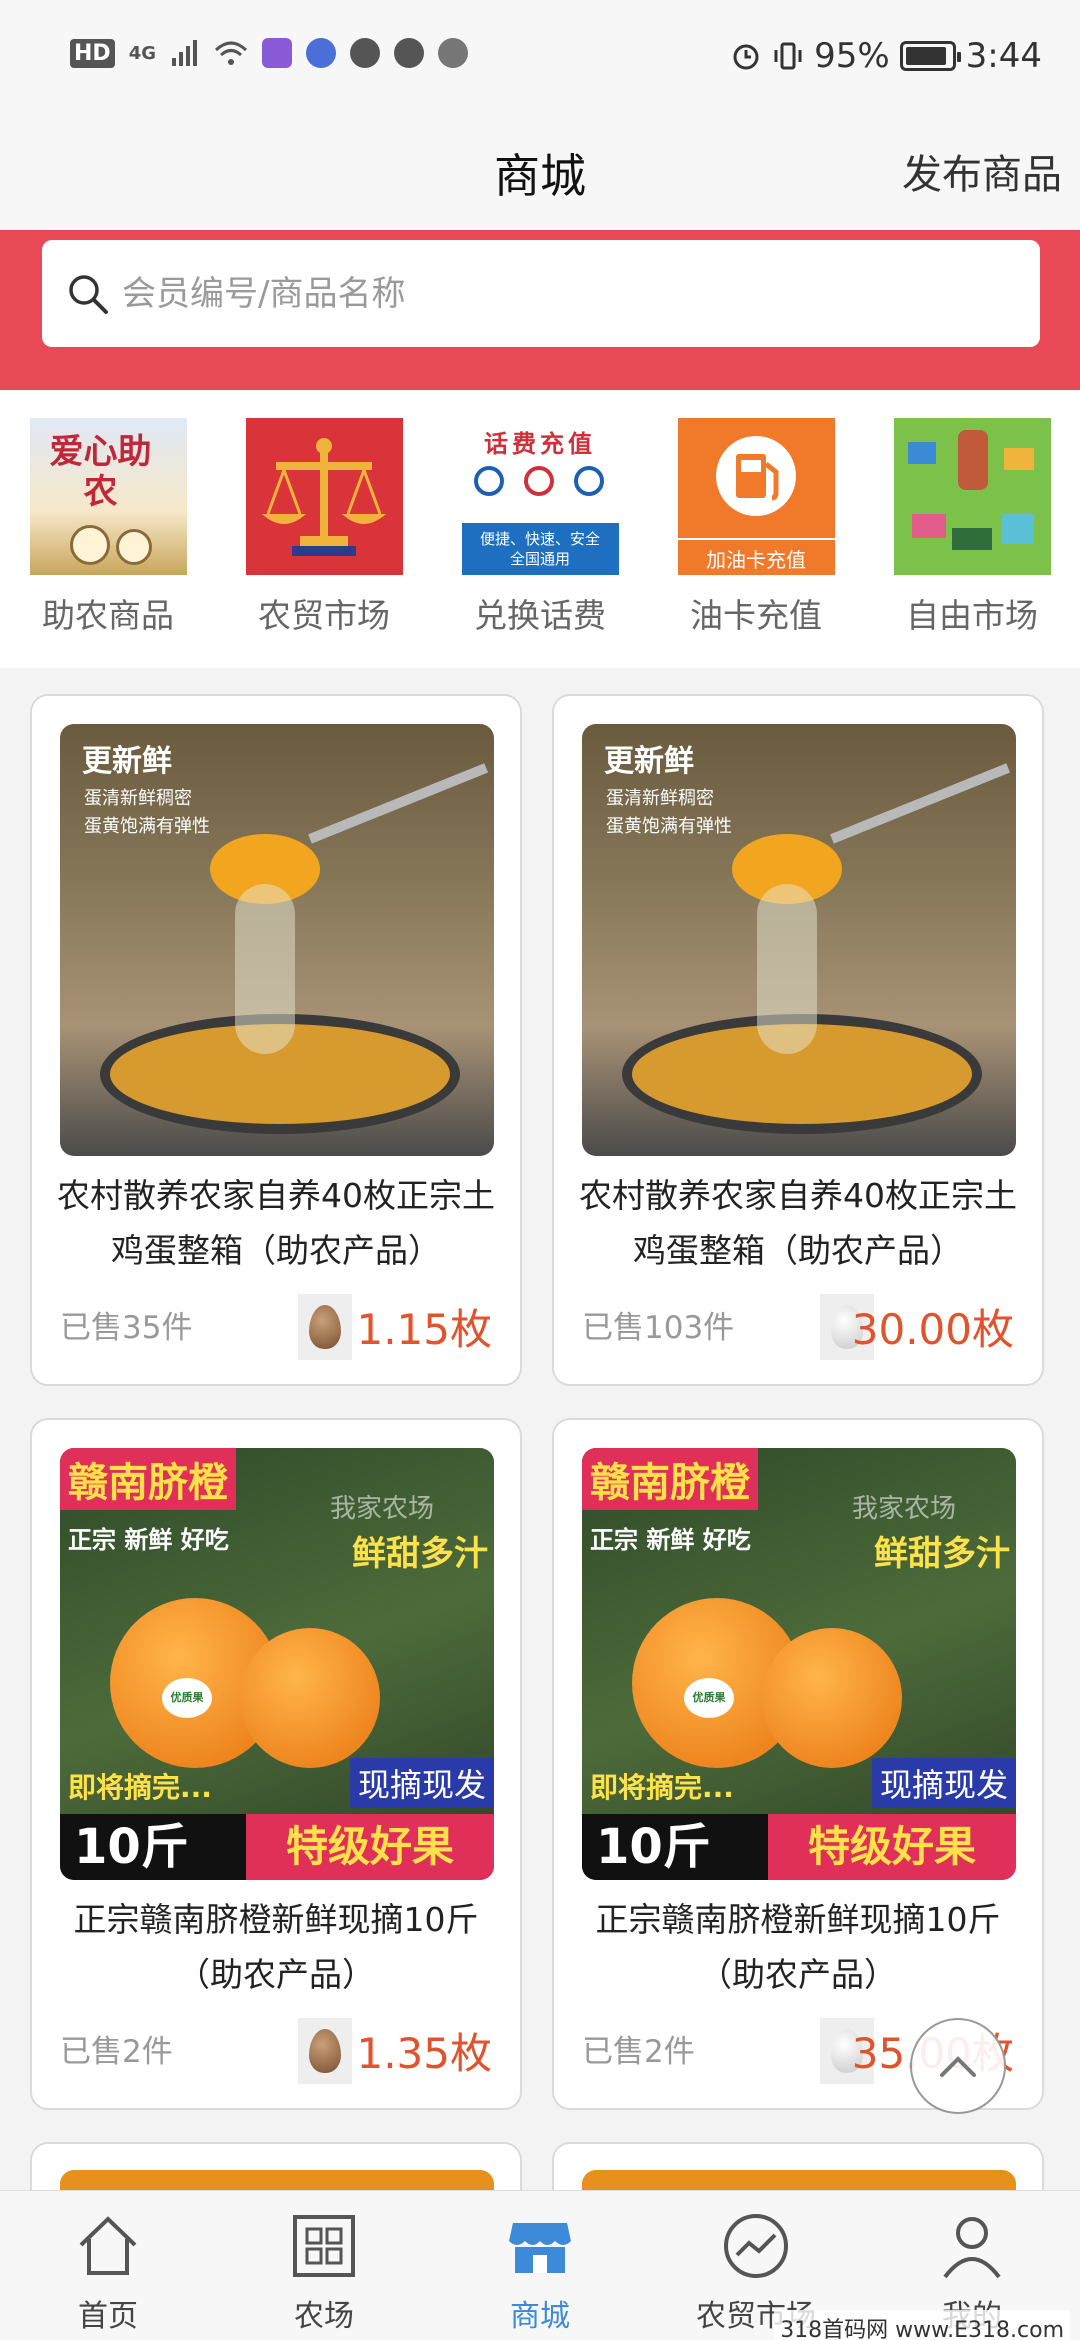 The image size is (1080, 2340). Describe the element at coordinates (658, 1328) in the screenshot. I see `sold-count: 已售103件` at that location.